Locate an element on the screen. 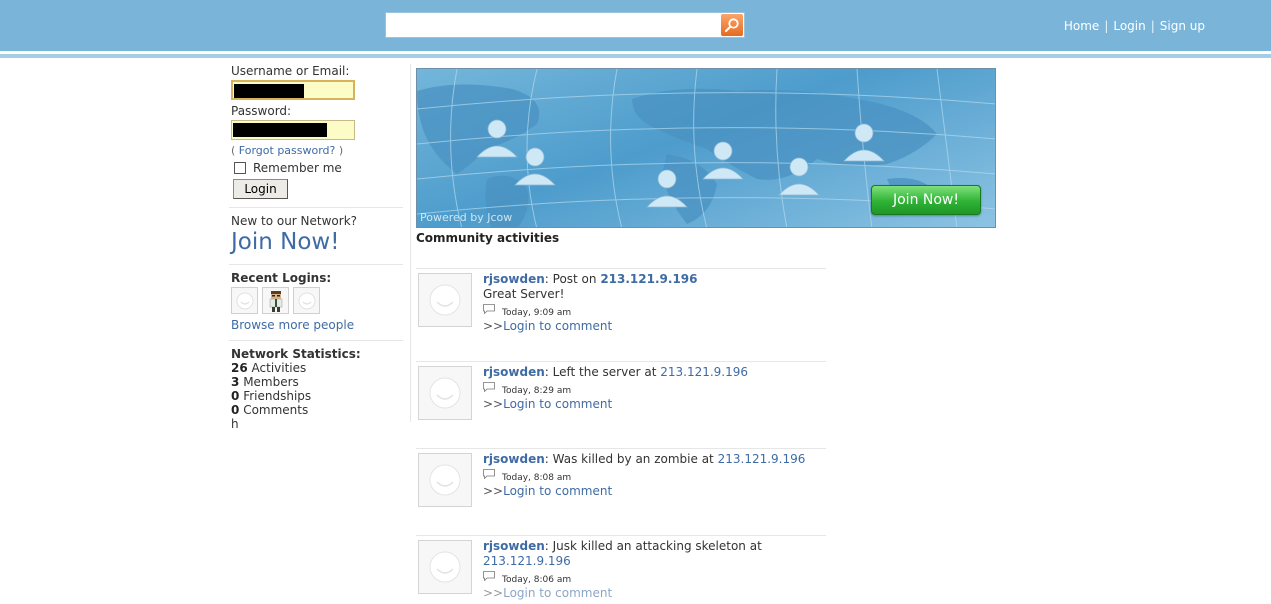 The height and width of the screenshot is (604, 1271). forgot-password: ( Forgot password? ) is located at coordinates (317, 150).